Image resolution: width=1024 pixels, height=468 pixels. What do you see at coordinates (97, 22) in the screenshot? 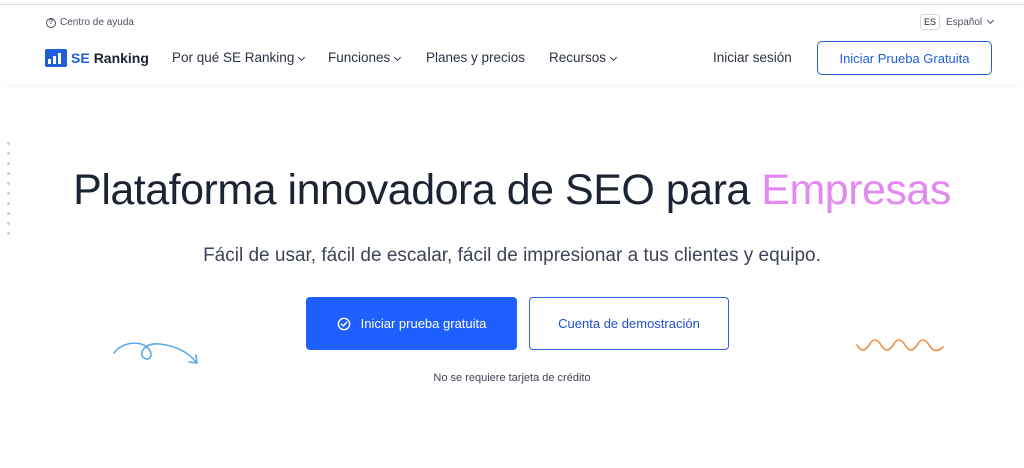
I see `help-center-label: Centro de ayuda` at bounding box center [97, 22].